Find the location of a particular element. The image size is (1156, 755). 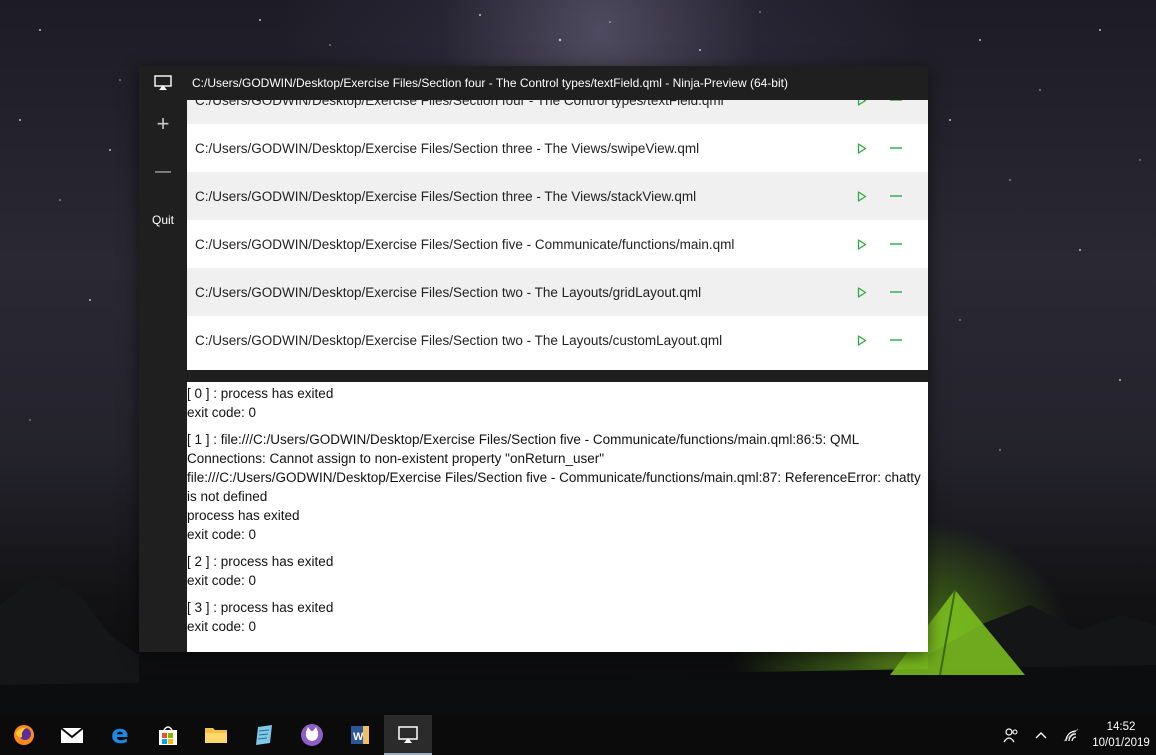

mail-taskbar-button is located at coordinates (72, 735).